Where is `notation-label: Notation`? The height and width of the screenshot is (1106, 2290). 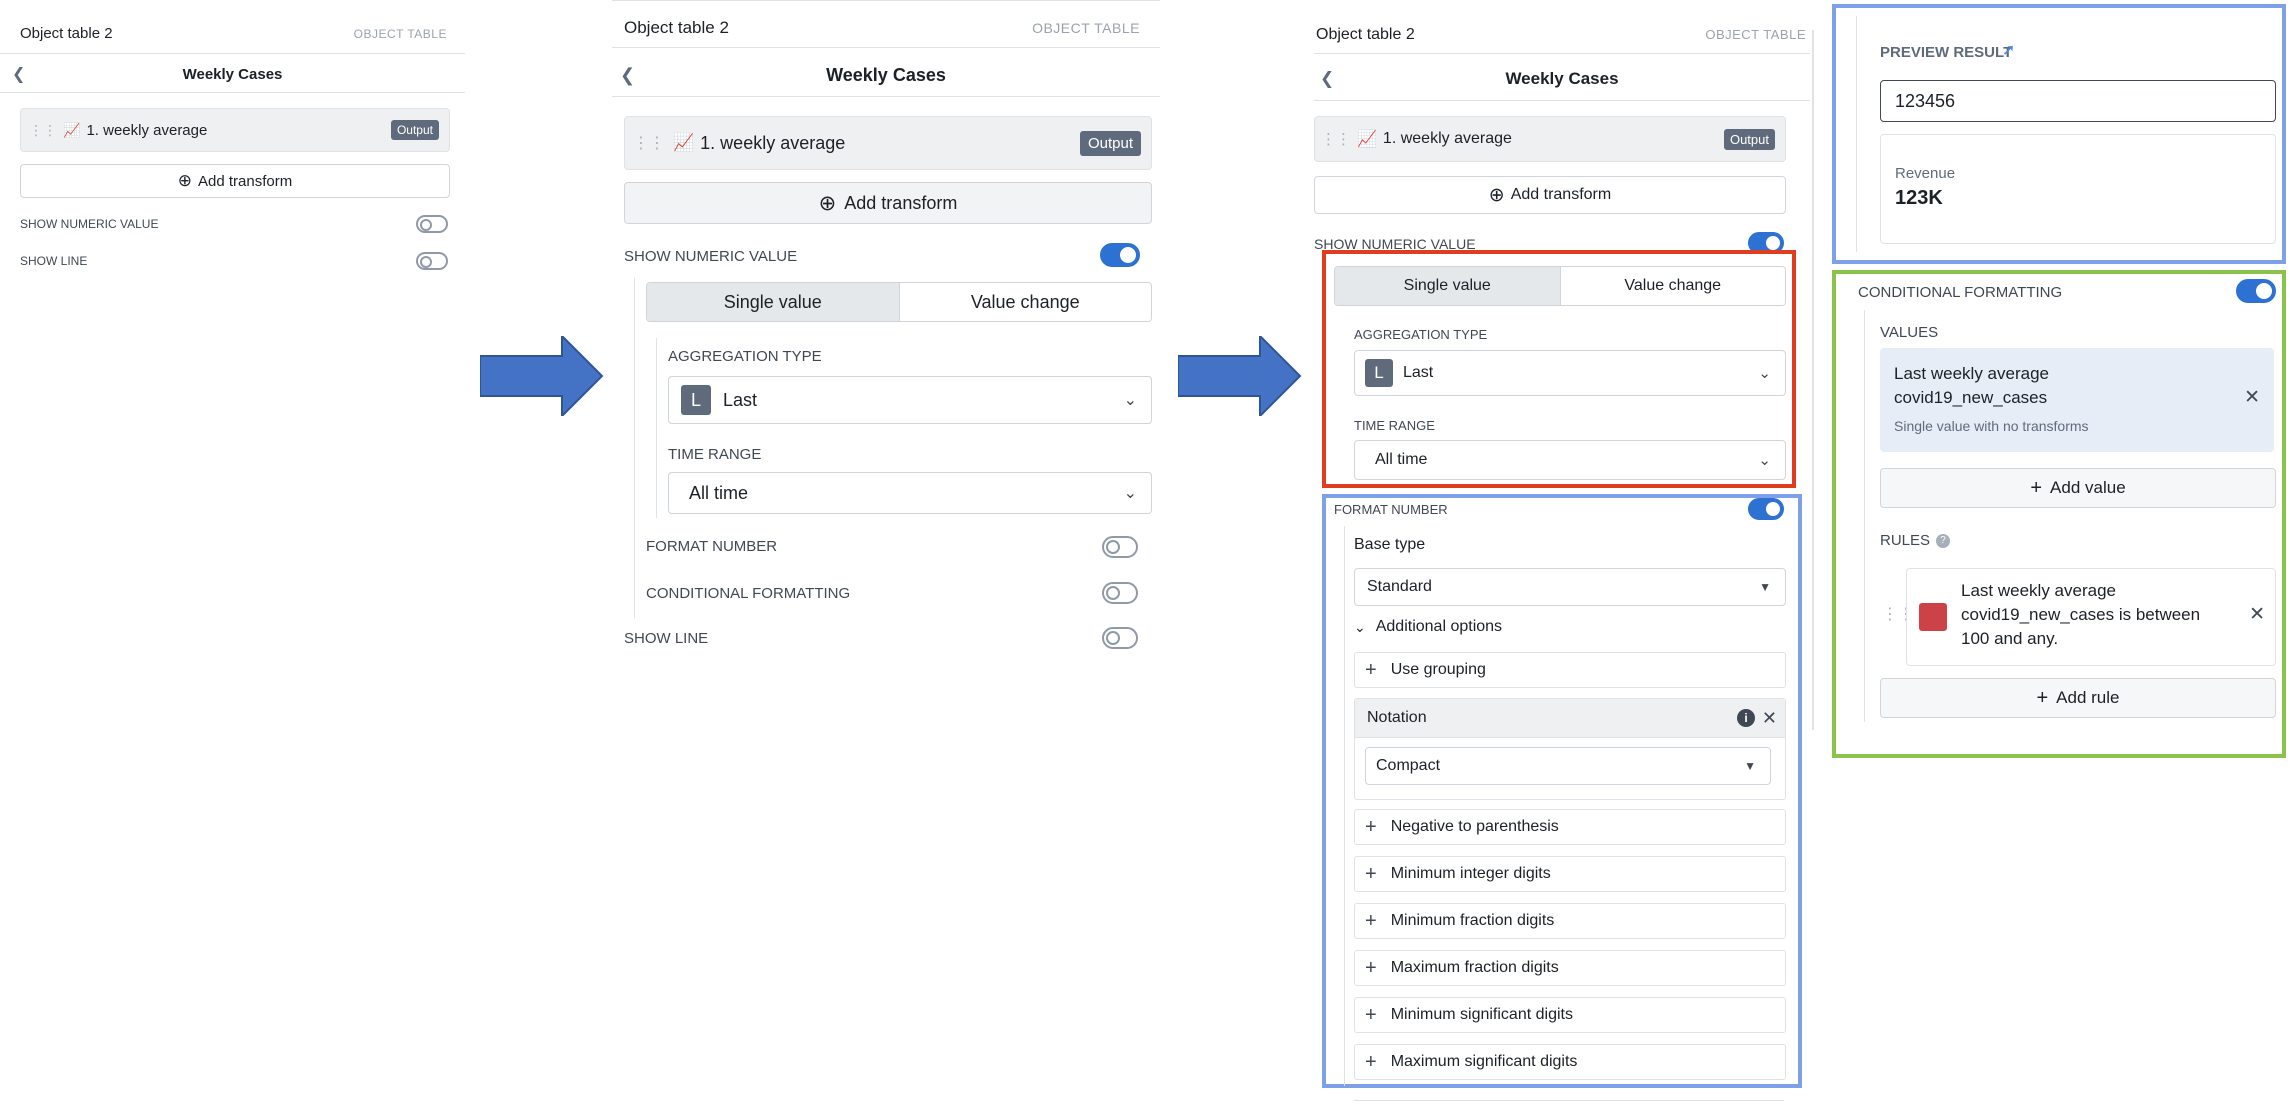
notation-label: Notation is located at coordinates (1397, 717).